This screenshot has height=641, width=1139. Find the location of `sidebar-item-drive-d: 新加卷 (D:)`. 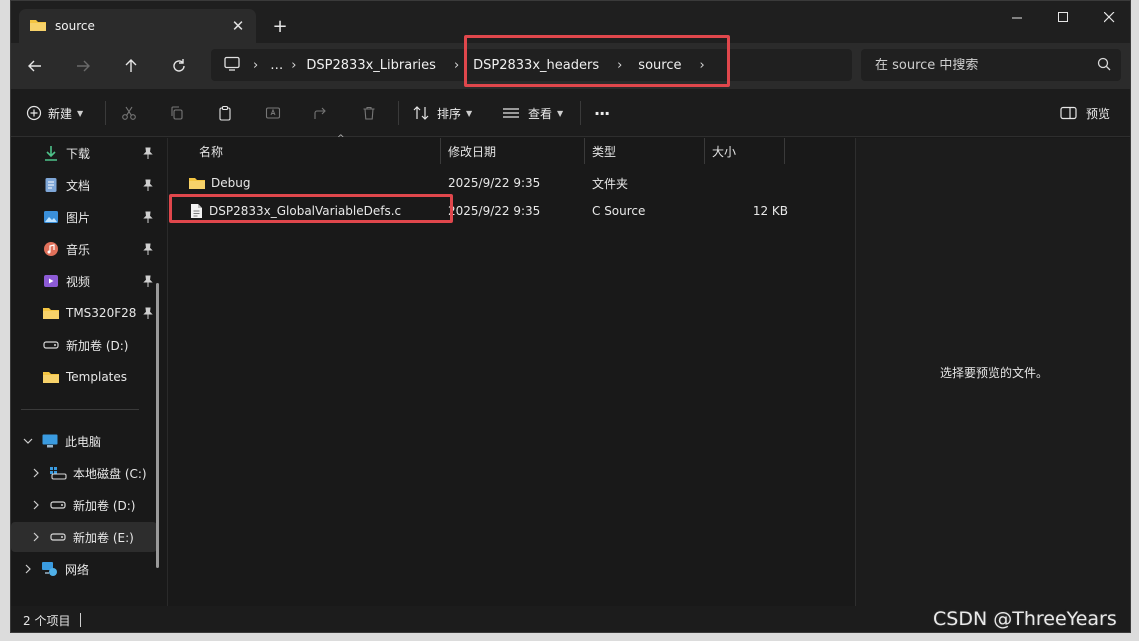

sidebar-item-drive-d: 新加卷 (D:) is located at coordinates (84, 505).